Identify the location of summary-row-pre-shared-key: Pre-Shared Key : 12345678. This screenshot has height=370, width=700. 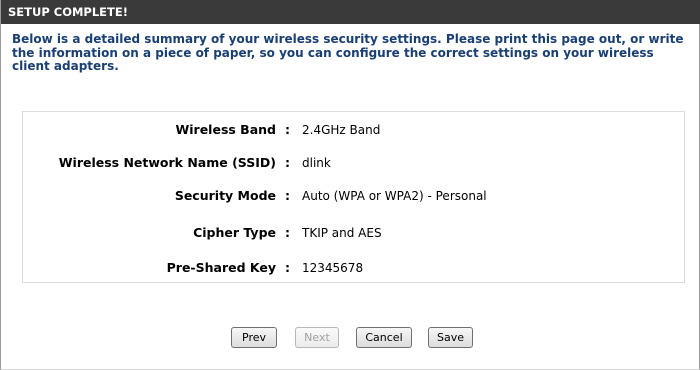
(353, 268).